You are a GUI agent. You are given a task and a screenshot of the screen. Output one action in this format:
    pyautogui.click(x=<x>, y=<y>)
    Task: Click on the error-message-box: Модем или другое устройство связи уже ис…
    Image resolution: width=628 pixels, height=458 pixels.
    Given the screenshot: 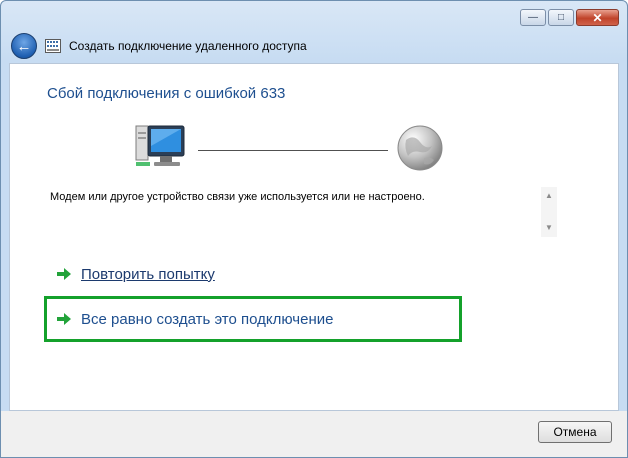 What is the action you would take?
    pyautogui.click(x=302, y=212)
    